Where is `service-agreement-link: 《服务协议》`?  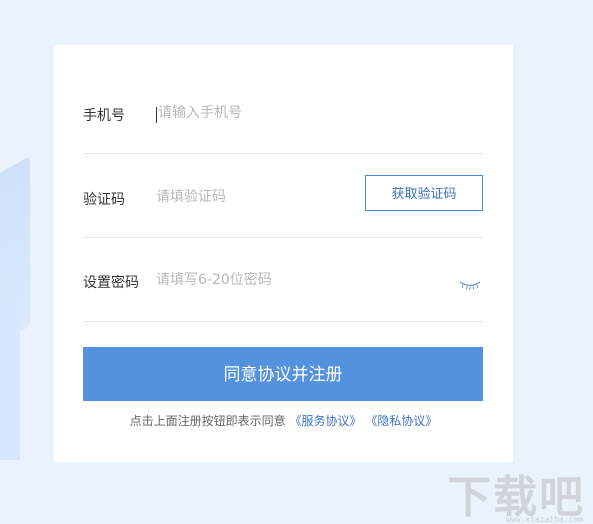 service-agreement-link: 《服务协议》 is located at coordinates (325, 421).